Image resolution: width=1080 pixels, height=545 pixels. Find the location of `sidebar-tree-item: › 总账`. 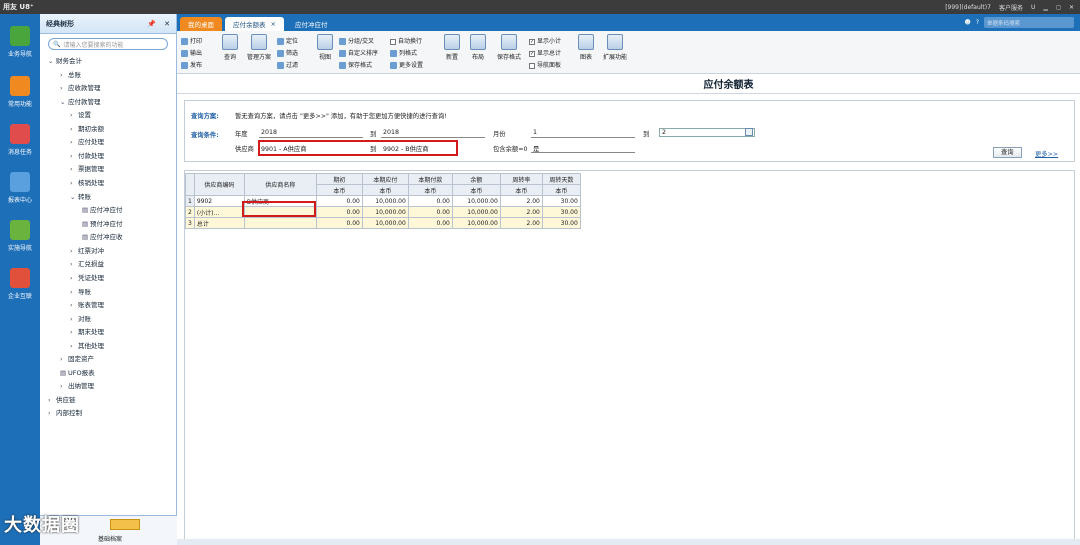

sidebar-tree-item: › 总账 is located at coordinates (70, 75).